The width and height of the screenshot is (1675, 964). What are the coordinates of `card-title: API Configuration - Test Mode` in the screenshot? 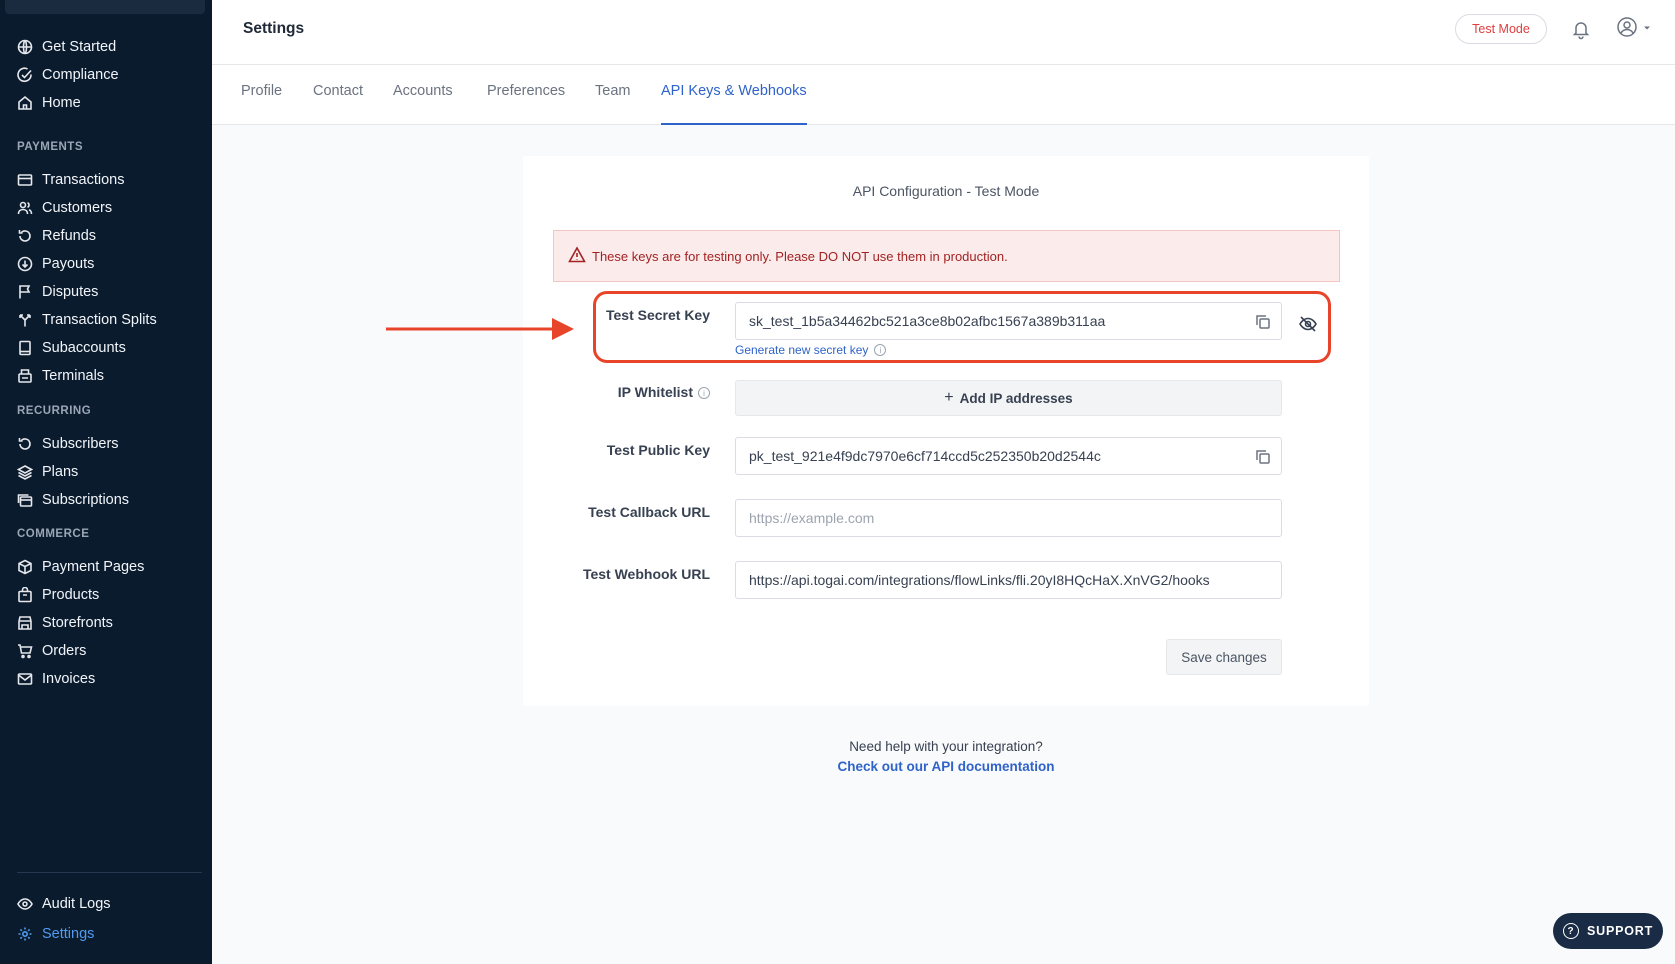 It's located at (946, 191).